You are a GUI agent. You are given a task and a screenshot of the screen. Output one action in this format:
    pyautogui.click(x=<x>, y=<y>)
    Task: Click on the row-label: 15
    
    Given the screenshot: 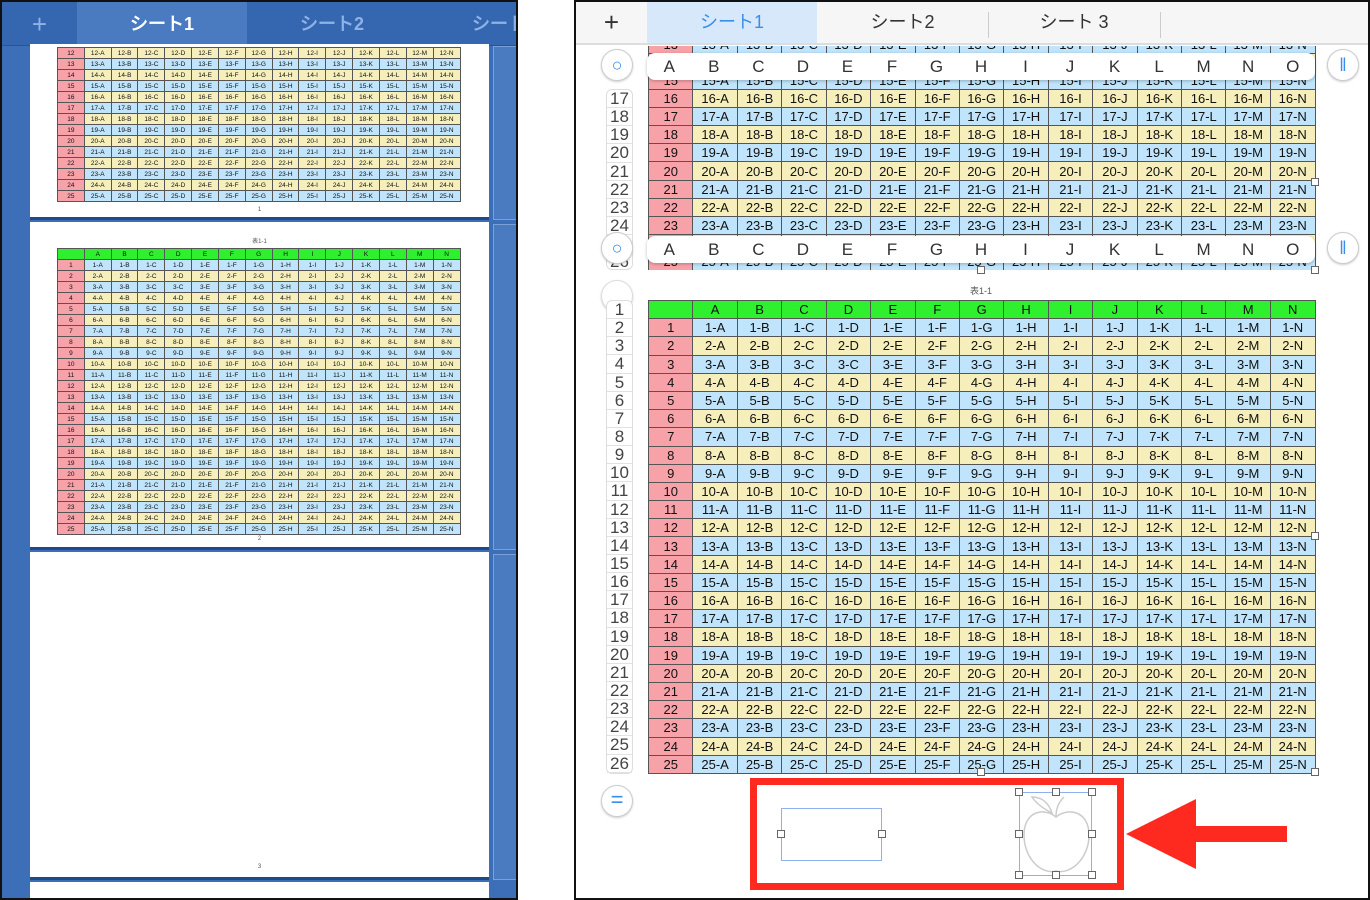 What is the action you would take?
    pyautogui.click(x=71, y=419)
    